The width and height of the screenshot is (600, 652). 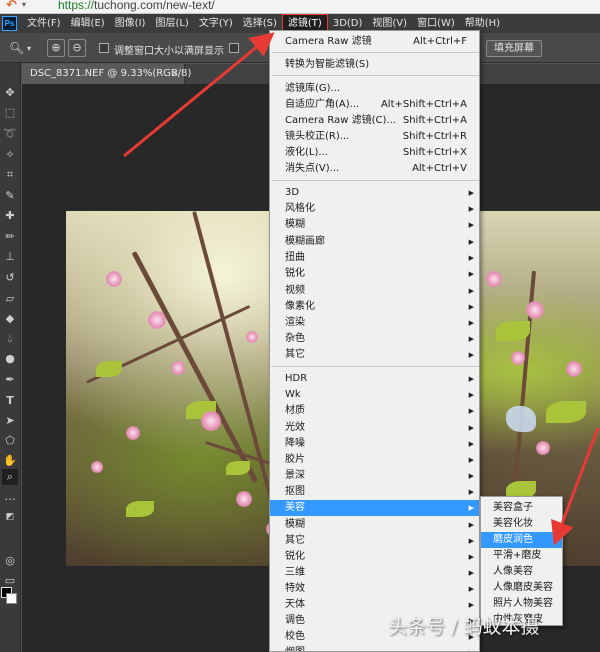 What do you see at coordinates (136, 6) in the screenshot?
I see `url-text: https://tuchong.com/new-text/` at bounding box center [136, 6].